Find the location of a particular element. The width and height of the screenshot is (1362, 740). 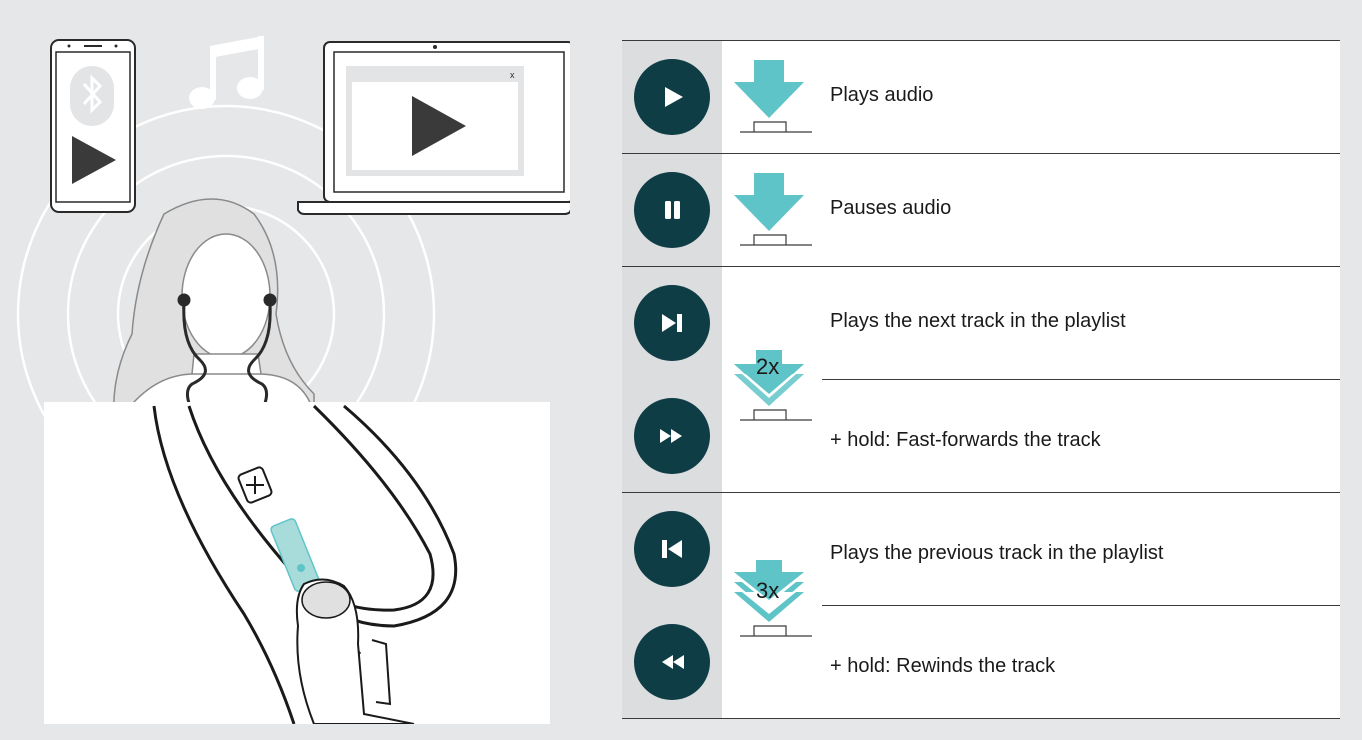

previous-track-icon is located at coordinates (672, 549).